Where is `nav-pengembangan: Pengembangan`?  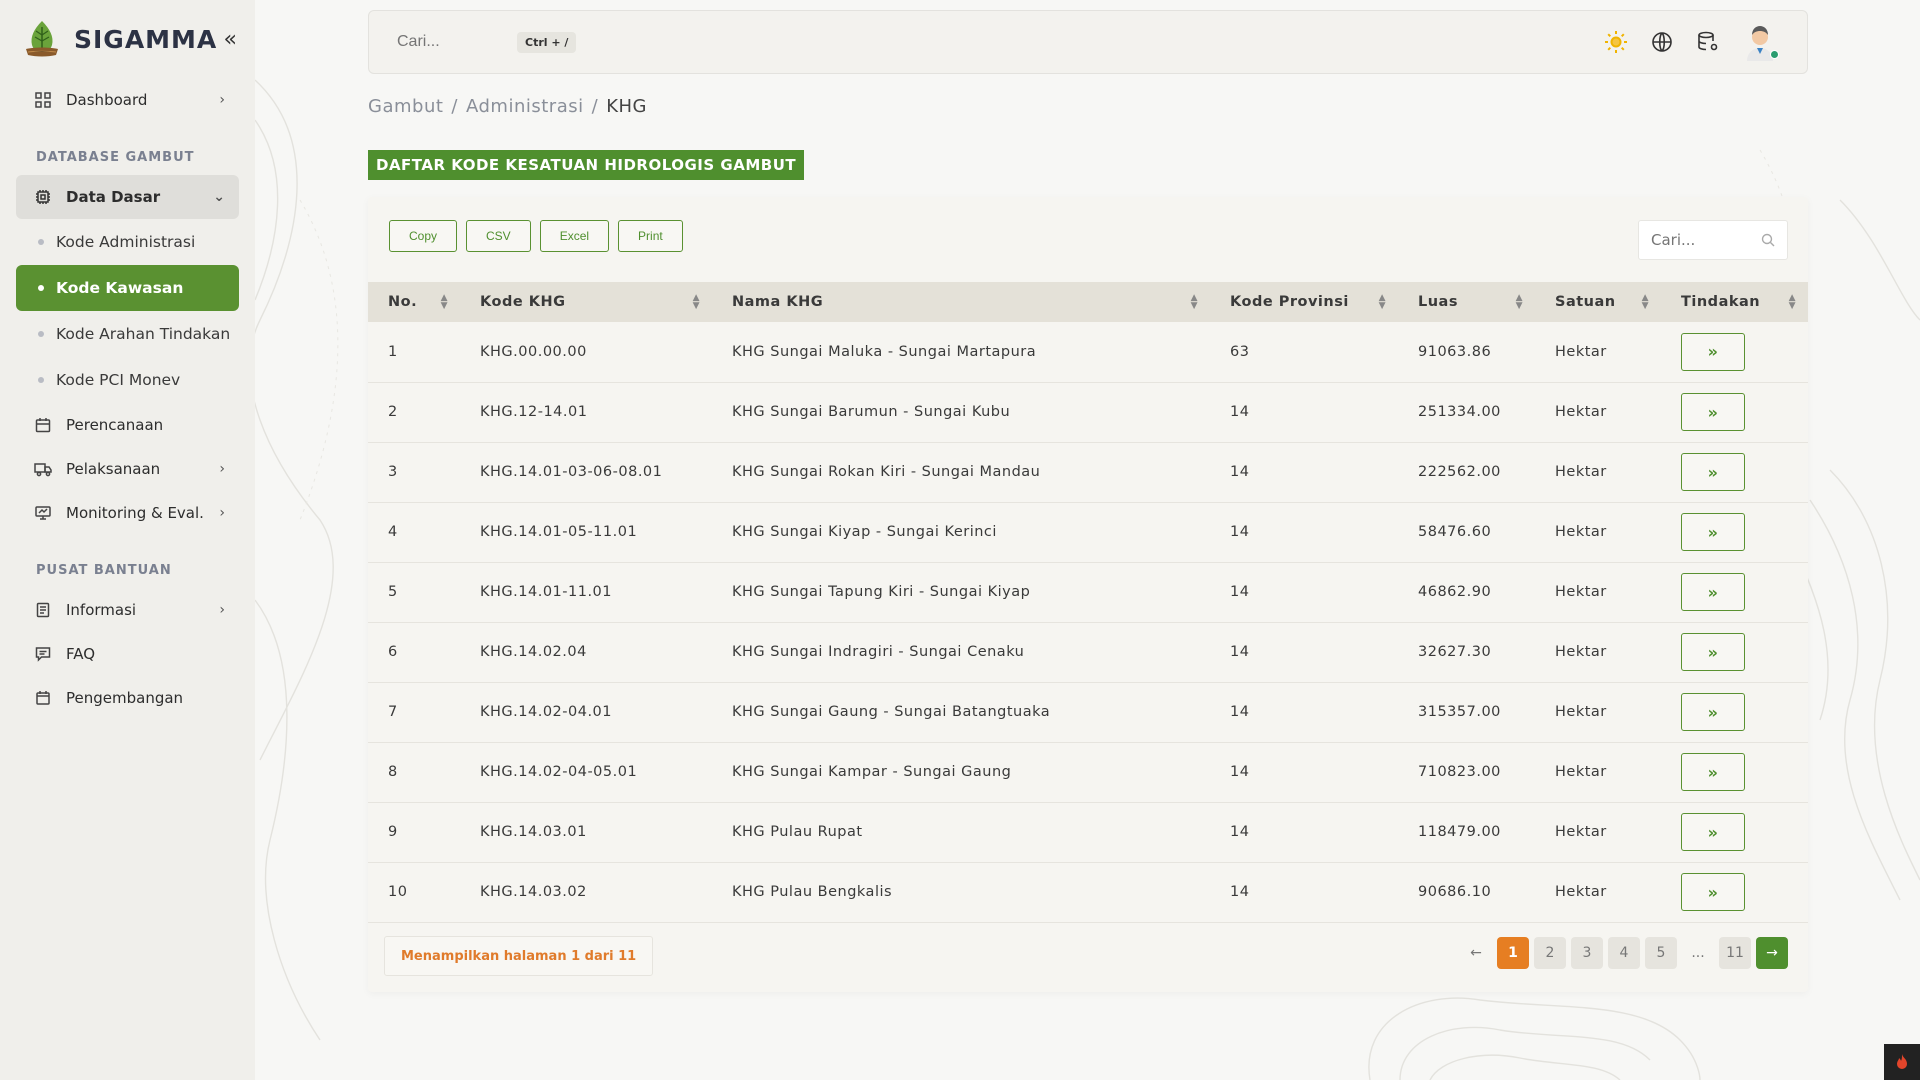 nav-pengembangan: Pengembangan is located at coordinates (127, 698).